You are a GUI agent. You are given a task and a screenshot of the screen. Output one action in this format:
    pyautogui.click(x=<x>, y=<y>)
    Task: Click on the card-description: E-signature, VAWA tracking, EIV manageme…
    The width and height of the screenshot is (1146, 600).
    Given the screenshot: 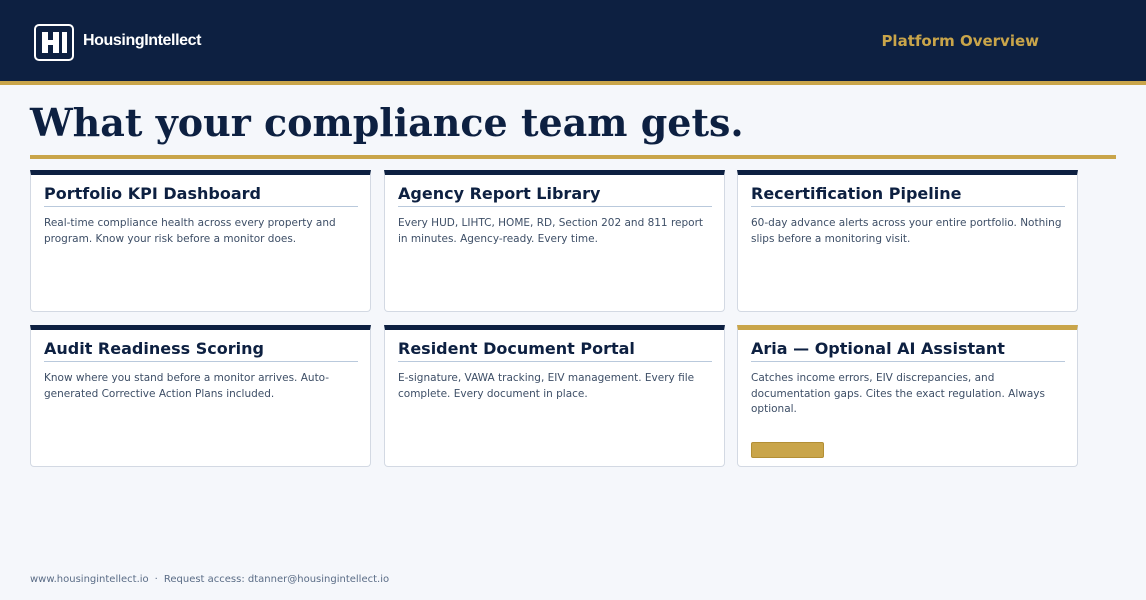 What is the action you would take?
    pyautogui.click(x=546, y=386)
    